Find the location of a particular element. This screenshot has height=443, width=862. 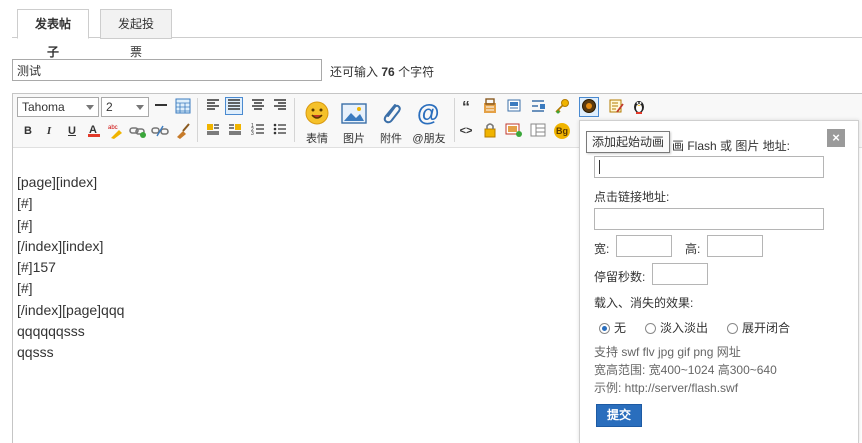

image-button: 图片 is located at coordinates (354, 120).